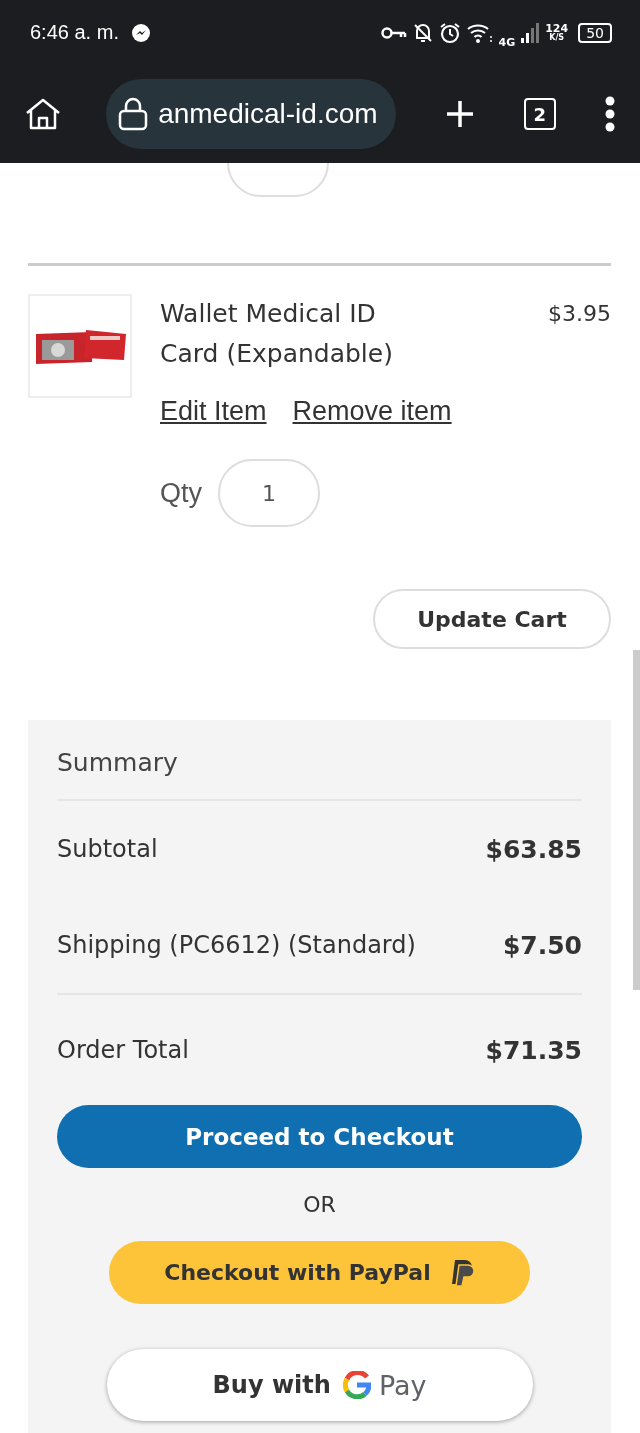 This screenshot has width=640, height=1433. What do you see at coordinates (251, 114) in the screenshot?
I see `address-bar: anmedical-id.com` at bounding box center [251, 114].